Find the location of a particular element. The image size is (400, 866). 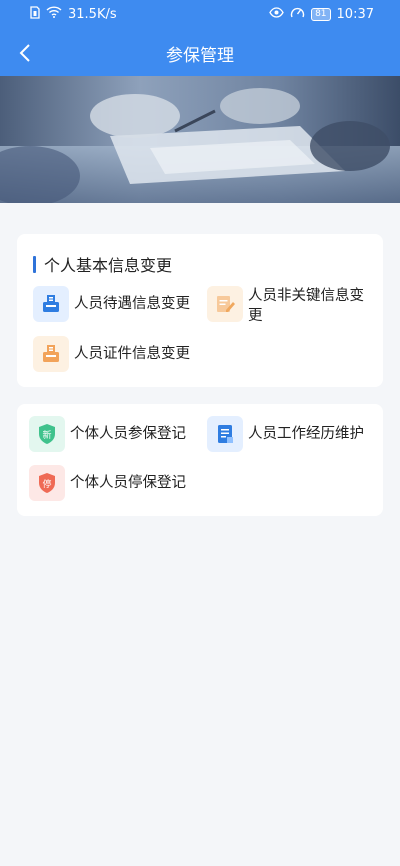

speedometer-icon is located at coordinates (297, 14).